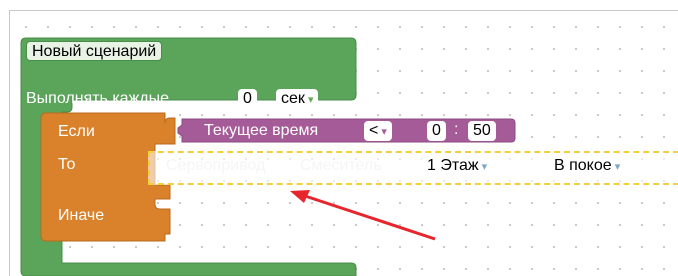 The image size is (678, 276). I want to click on annotation-arrow-icon, so click(363, 215).